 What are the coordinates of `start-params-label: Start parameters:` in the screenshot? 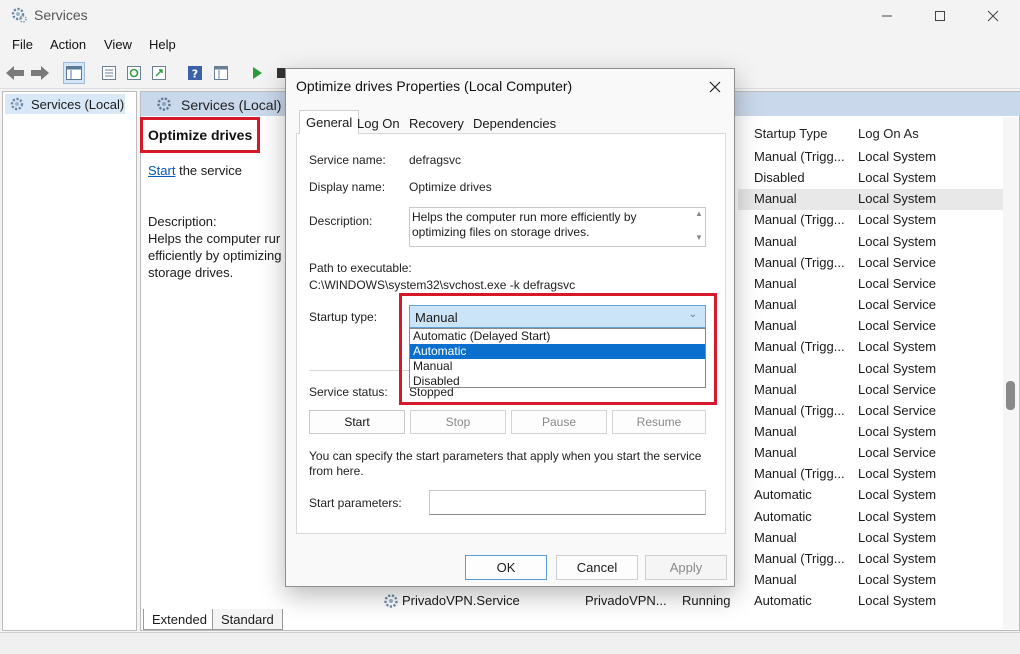 It's located at (355, 503).